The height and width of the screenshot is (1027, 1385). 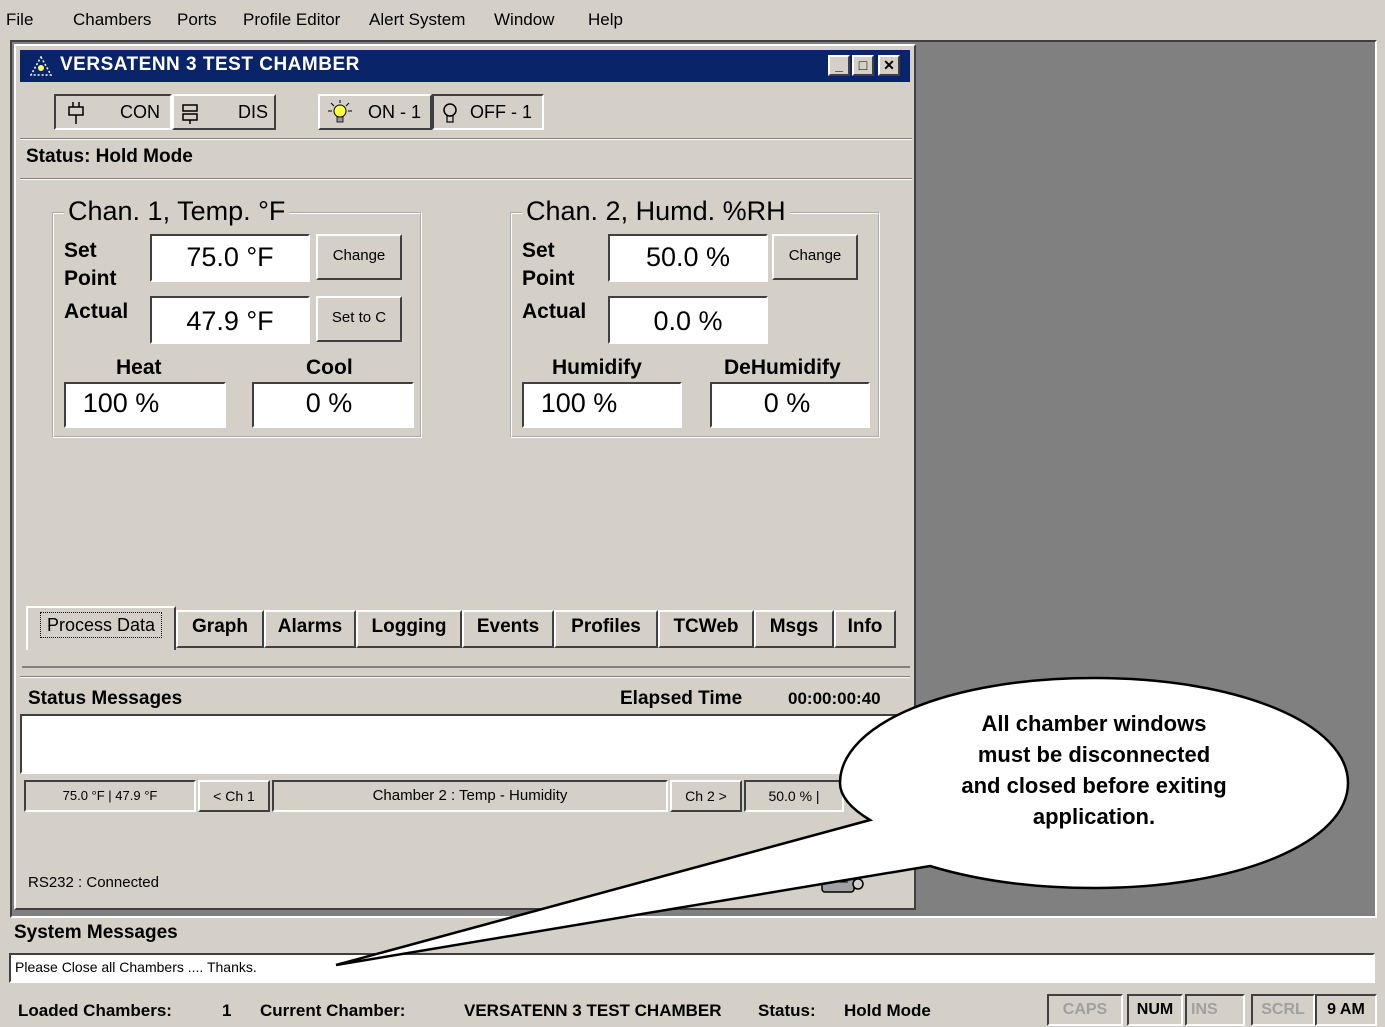 I want to click on ch1-heat-field: 100 %, so click(x=145, y=405).